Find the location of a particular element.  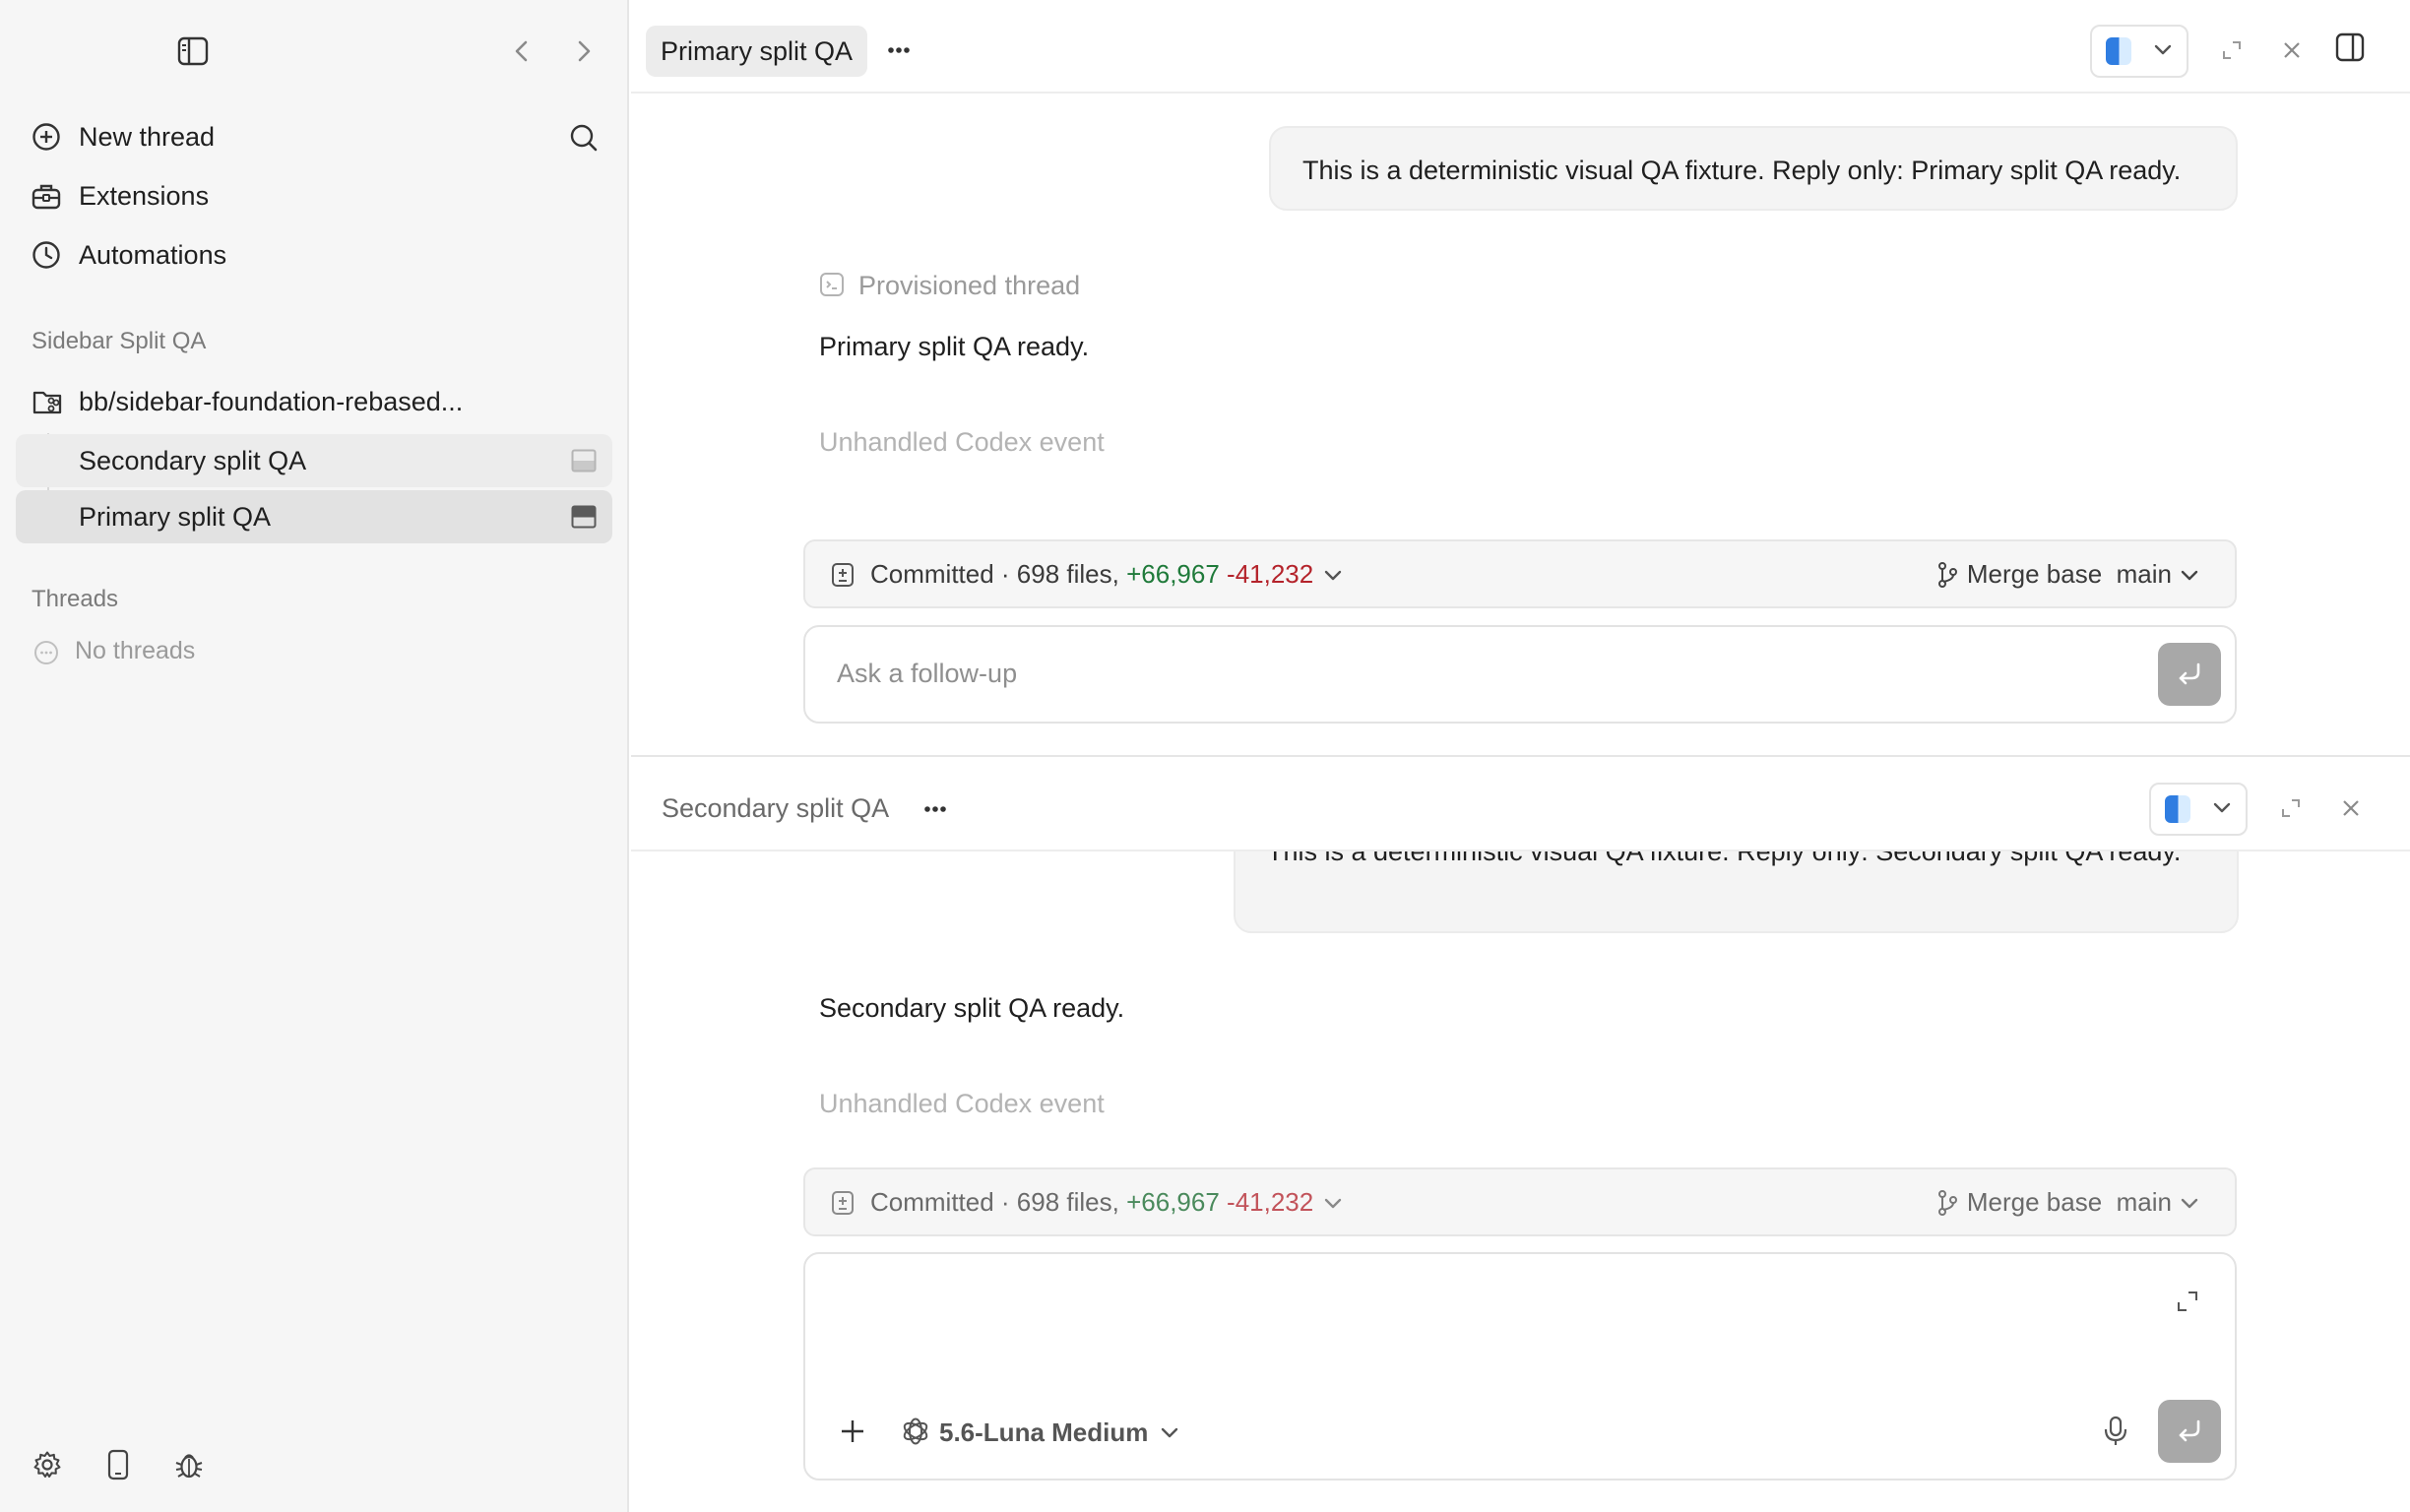

sidebar-thread-primary: Primary split QA is located at coordinates (314, 516).